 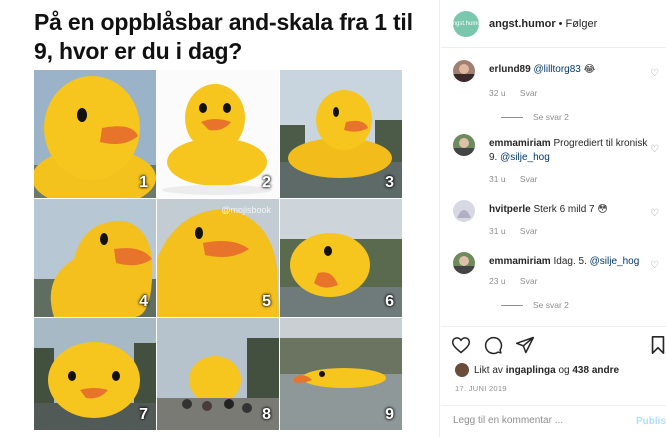 I want to click on header-username: angst.humor, so click(x=522, y=24).